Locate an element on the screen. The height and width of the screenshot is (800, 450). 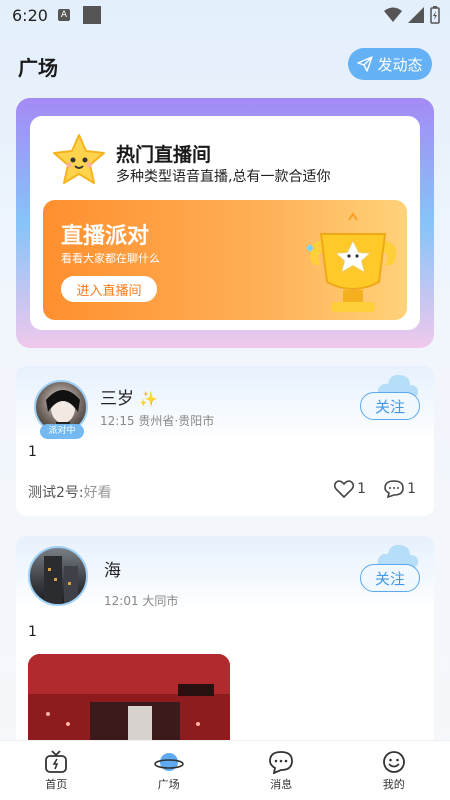
username: 三岁 ✨ is located at coordinates (129, 396).